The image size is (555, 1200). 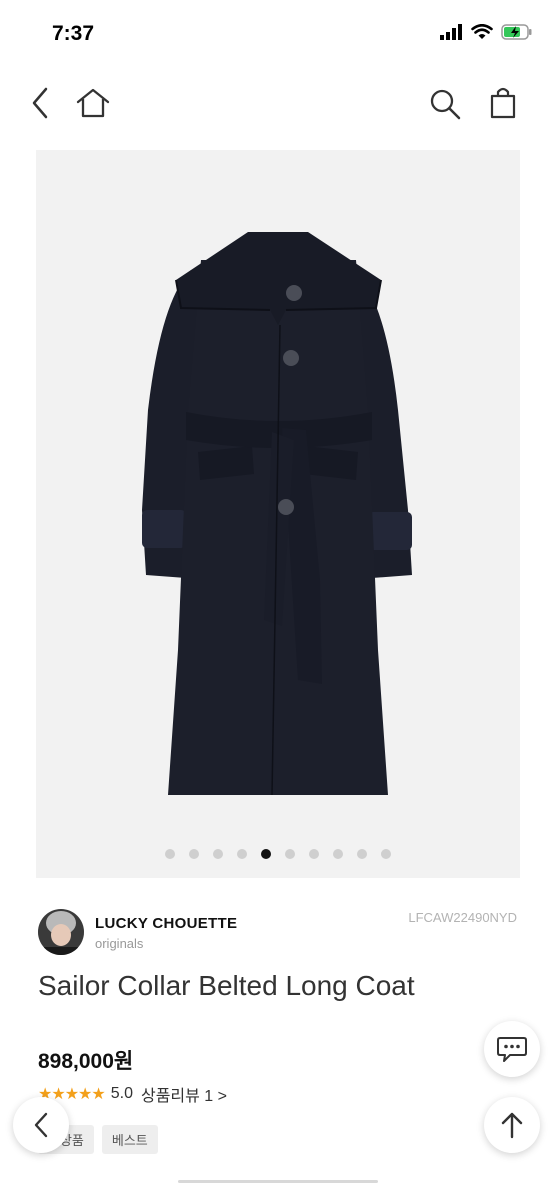 What do you see at coordinates (278, 1181) in the screenshot?
I see `bottom-sheet-handle` at bounding box center [278, 1181].